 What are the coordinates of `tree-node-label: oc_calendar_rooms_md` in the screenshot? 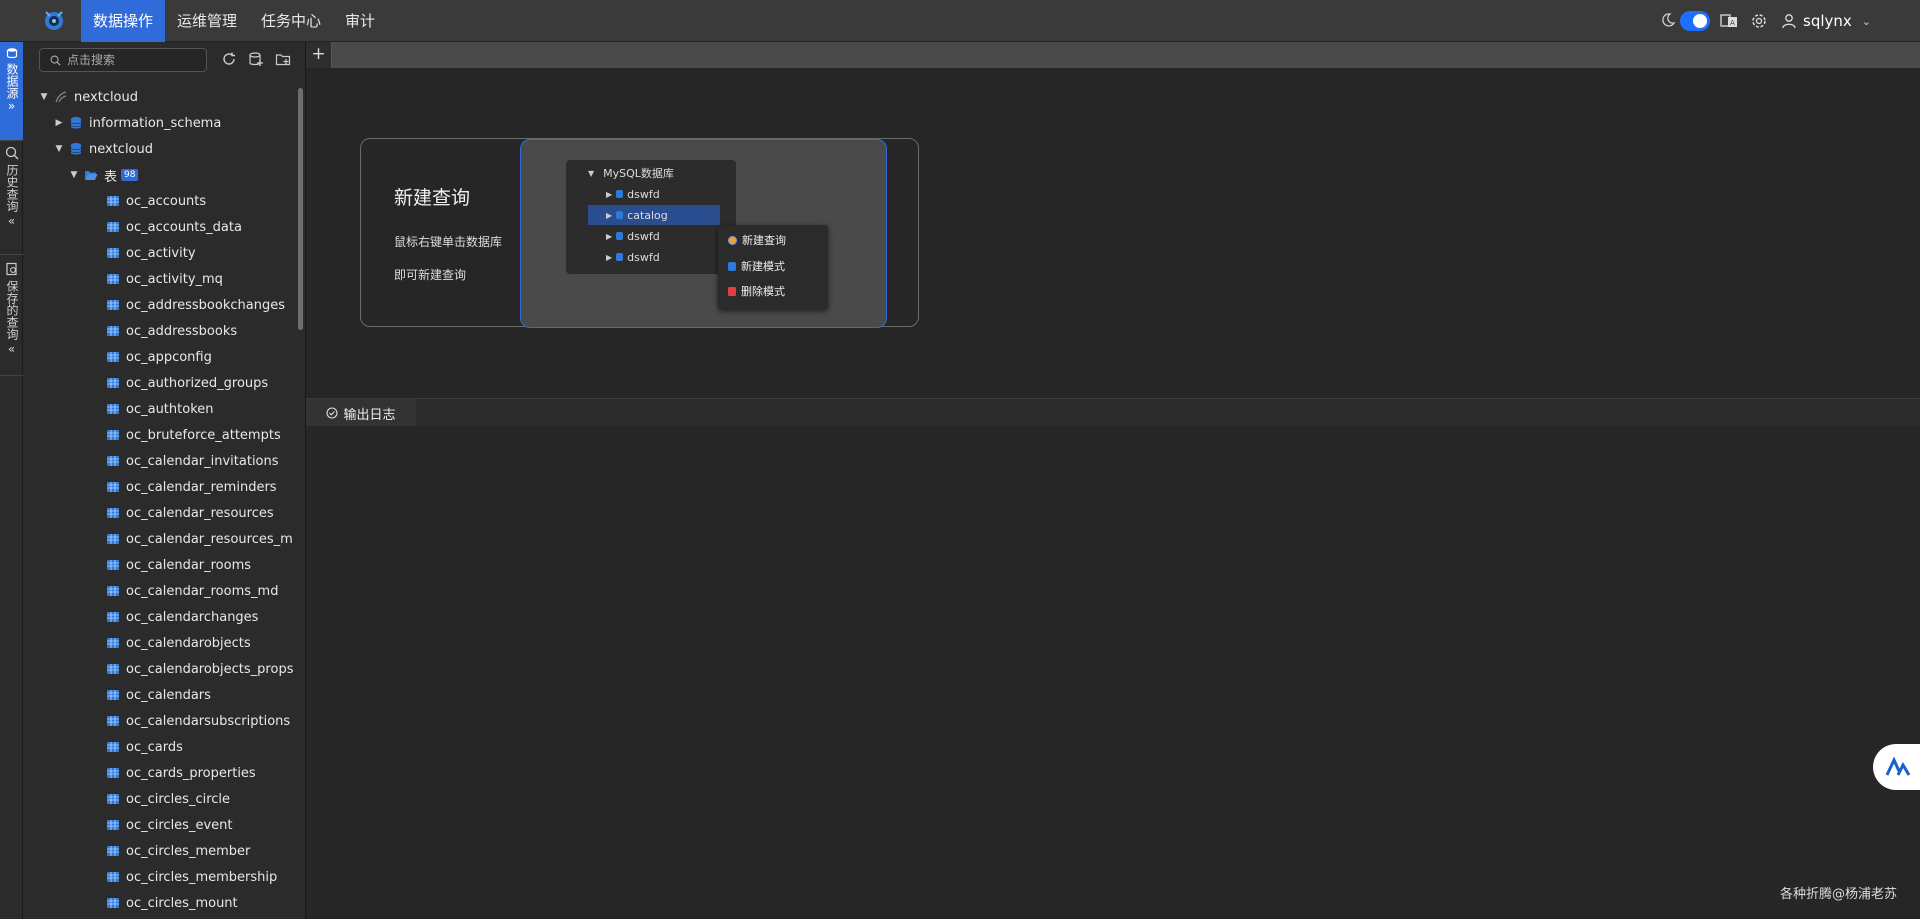 It's located at (202, 591).